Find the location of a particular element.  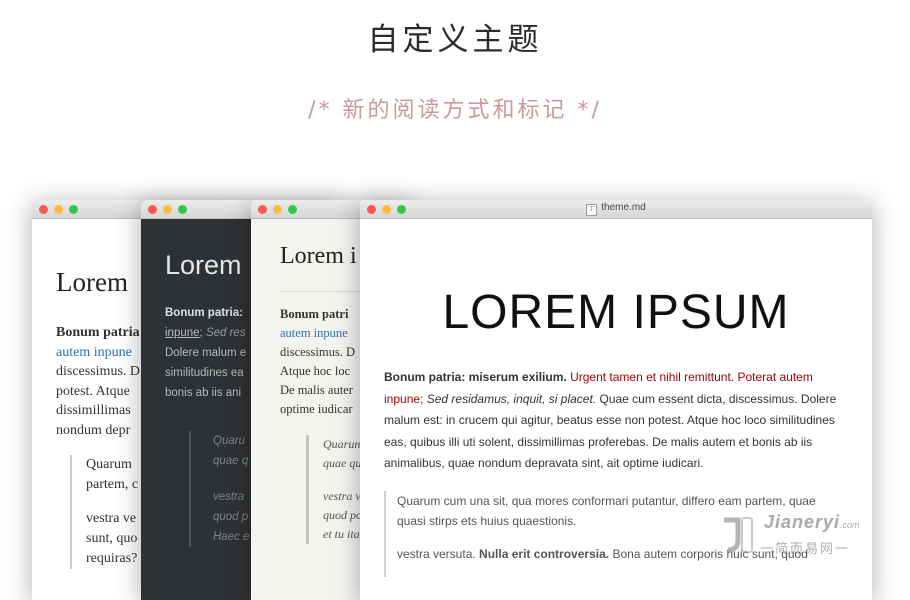

text-line: De malis auter is located at coordinates (316, 390).